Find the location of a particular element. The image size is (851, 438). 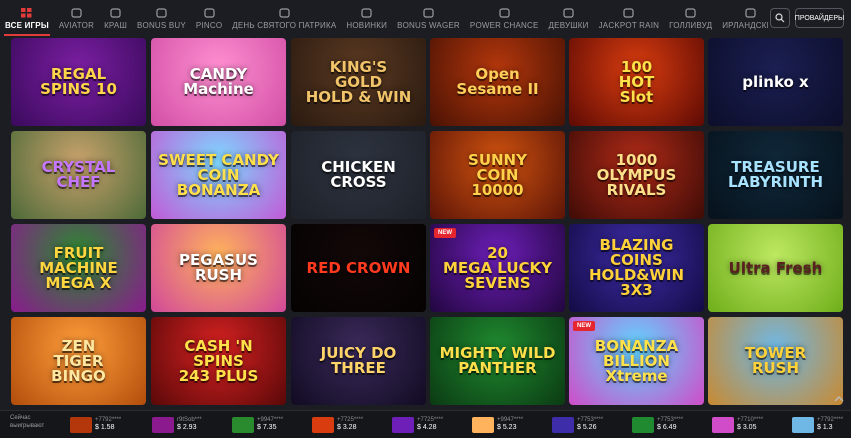

winner-user: +7753**** is located at coordinates (670, 420).